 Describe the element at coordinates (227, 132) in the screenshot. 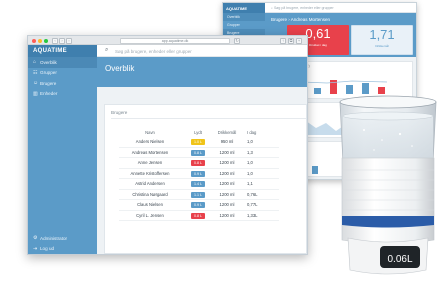

I see `column-header: Drikkemål` at that location.